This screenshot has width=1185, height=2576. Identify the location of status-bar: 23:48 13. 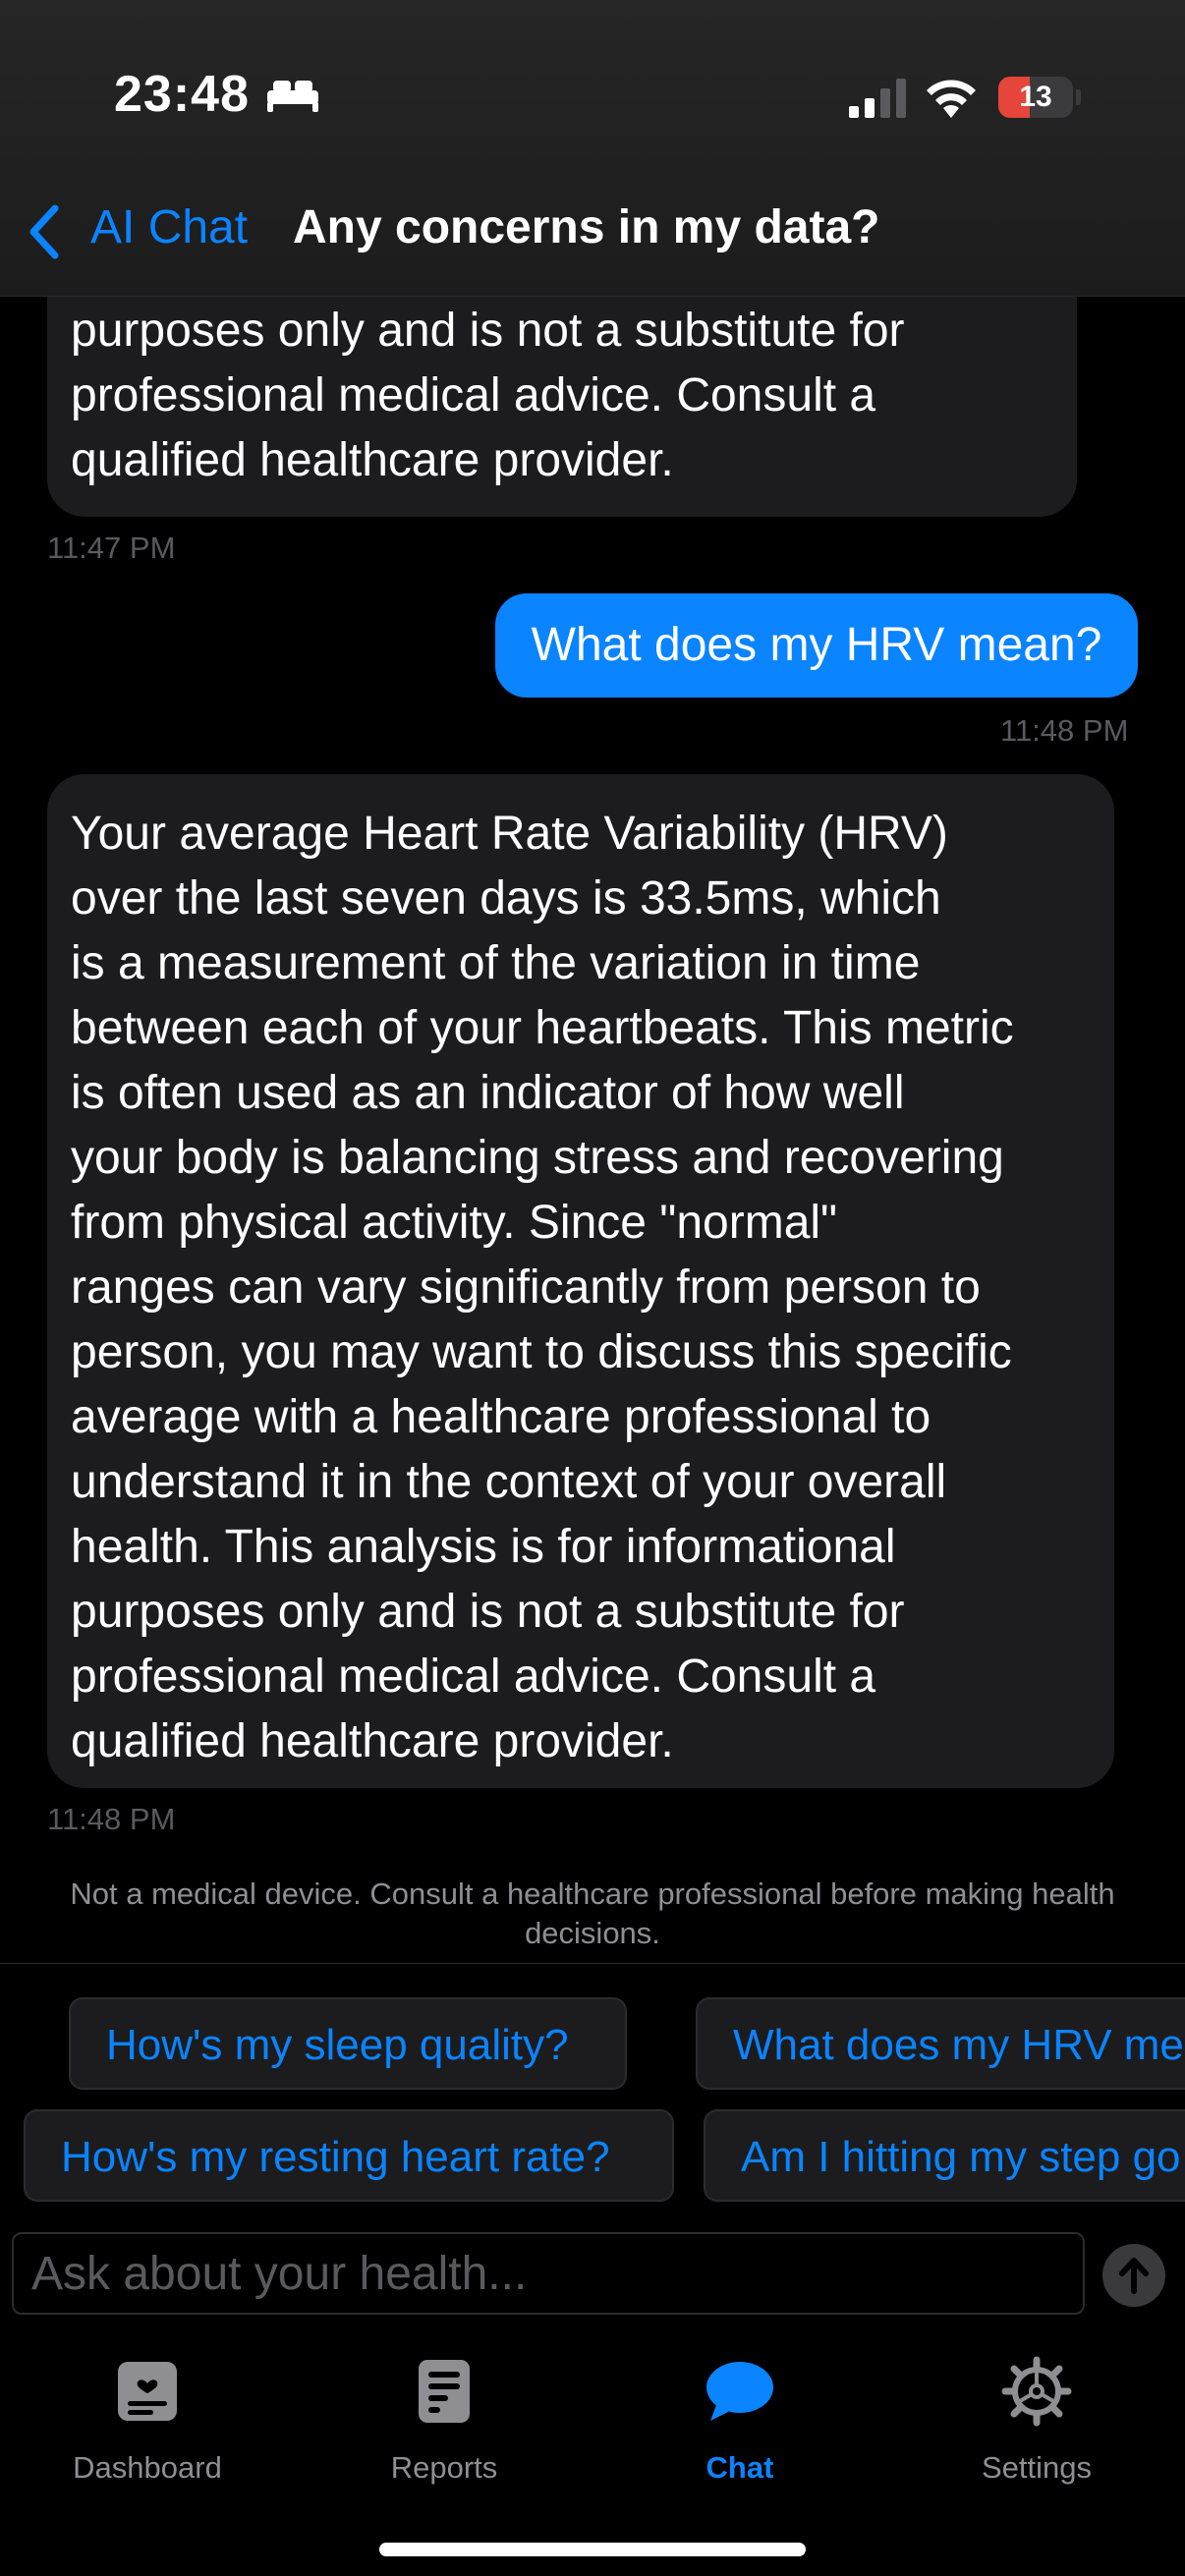
(592, 93).